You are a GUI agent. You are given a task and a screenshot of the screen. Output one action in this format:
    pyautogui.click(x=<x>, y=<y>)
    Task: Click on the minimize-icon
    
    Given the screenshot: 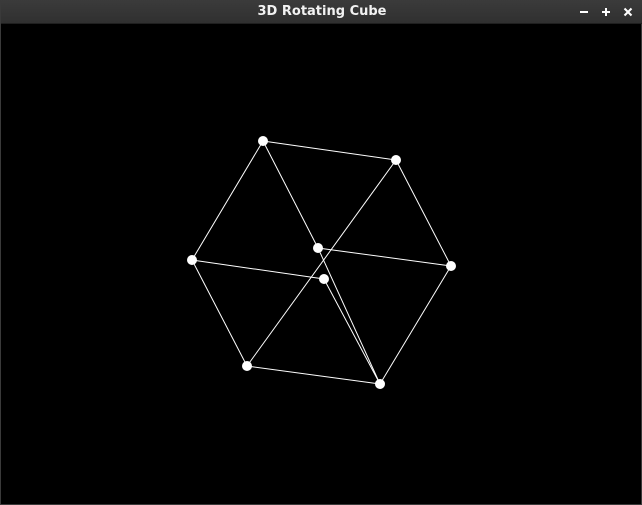 What is the action you would take?
    pyautogui.click(x=584, y=12)
    